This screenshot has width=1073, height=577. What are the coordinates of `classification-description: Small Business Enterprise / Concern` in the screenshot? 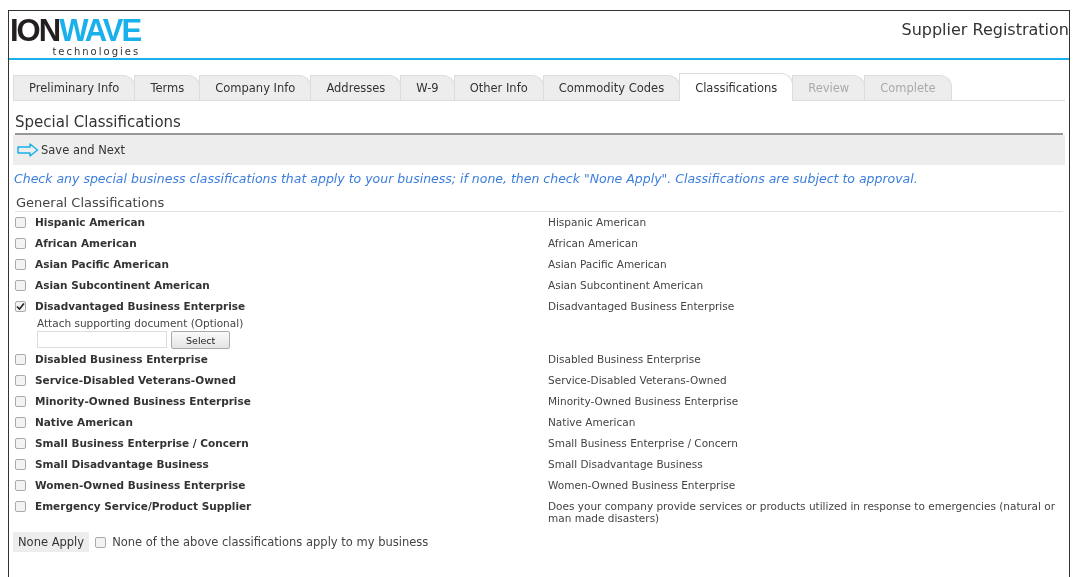 It's located at (643, 444).